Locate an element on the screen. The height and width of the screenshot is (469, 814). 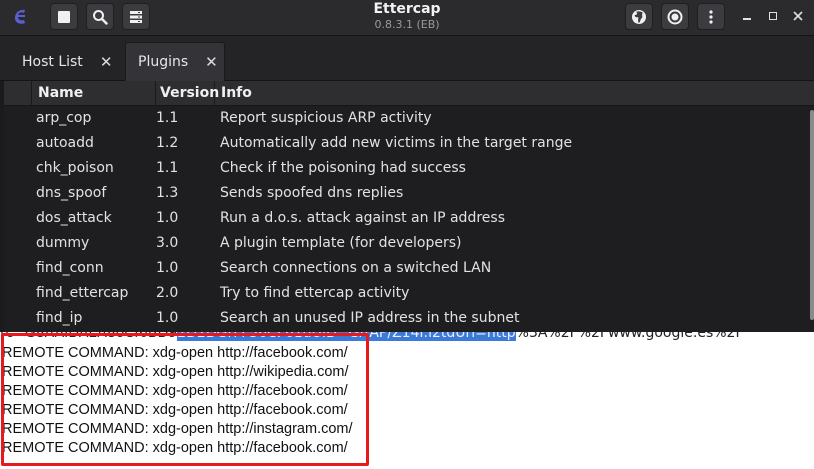
plugin-name: autoadd is located at coordinates (65, 143).